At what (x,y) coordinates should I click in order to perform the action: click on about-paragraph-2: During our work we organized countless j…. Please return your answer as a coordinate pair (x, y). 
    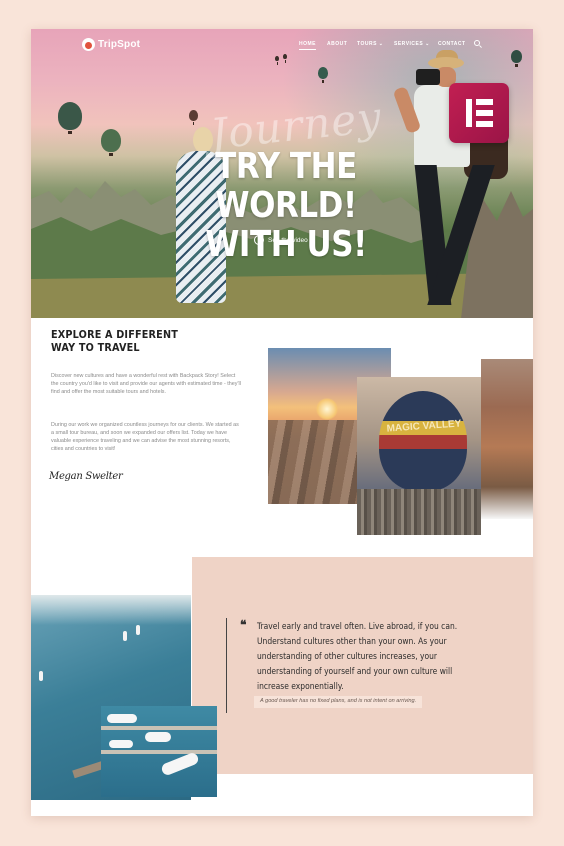
    Looking at the image, I should click on (145, 437).